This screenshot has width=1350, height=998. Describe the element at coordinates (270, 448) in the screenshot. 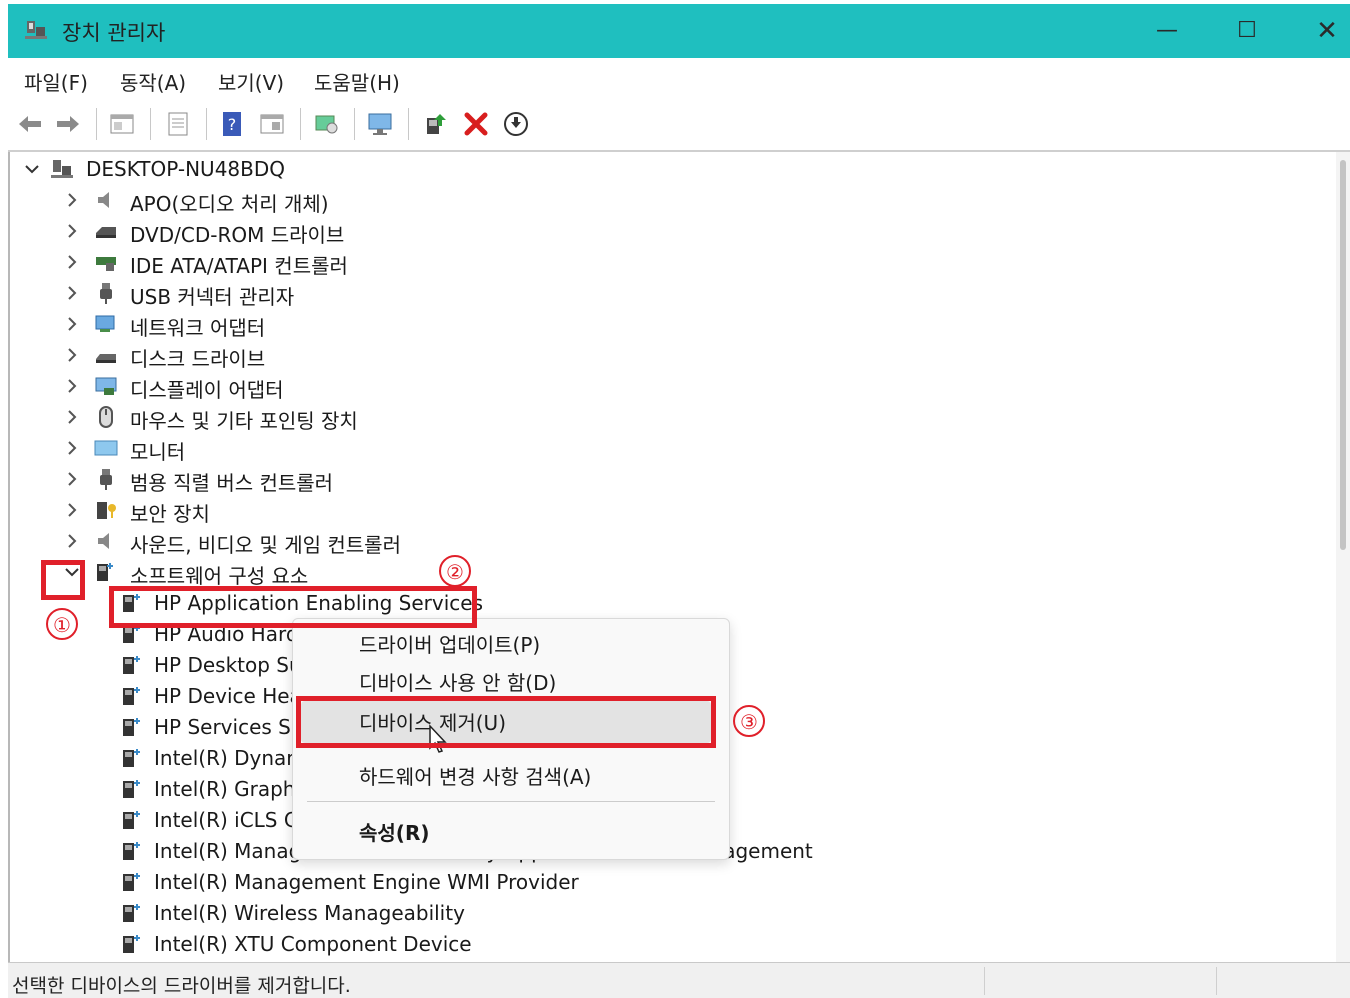

I see `tree-category: 모니터` at that location.